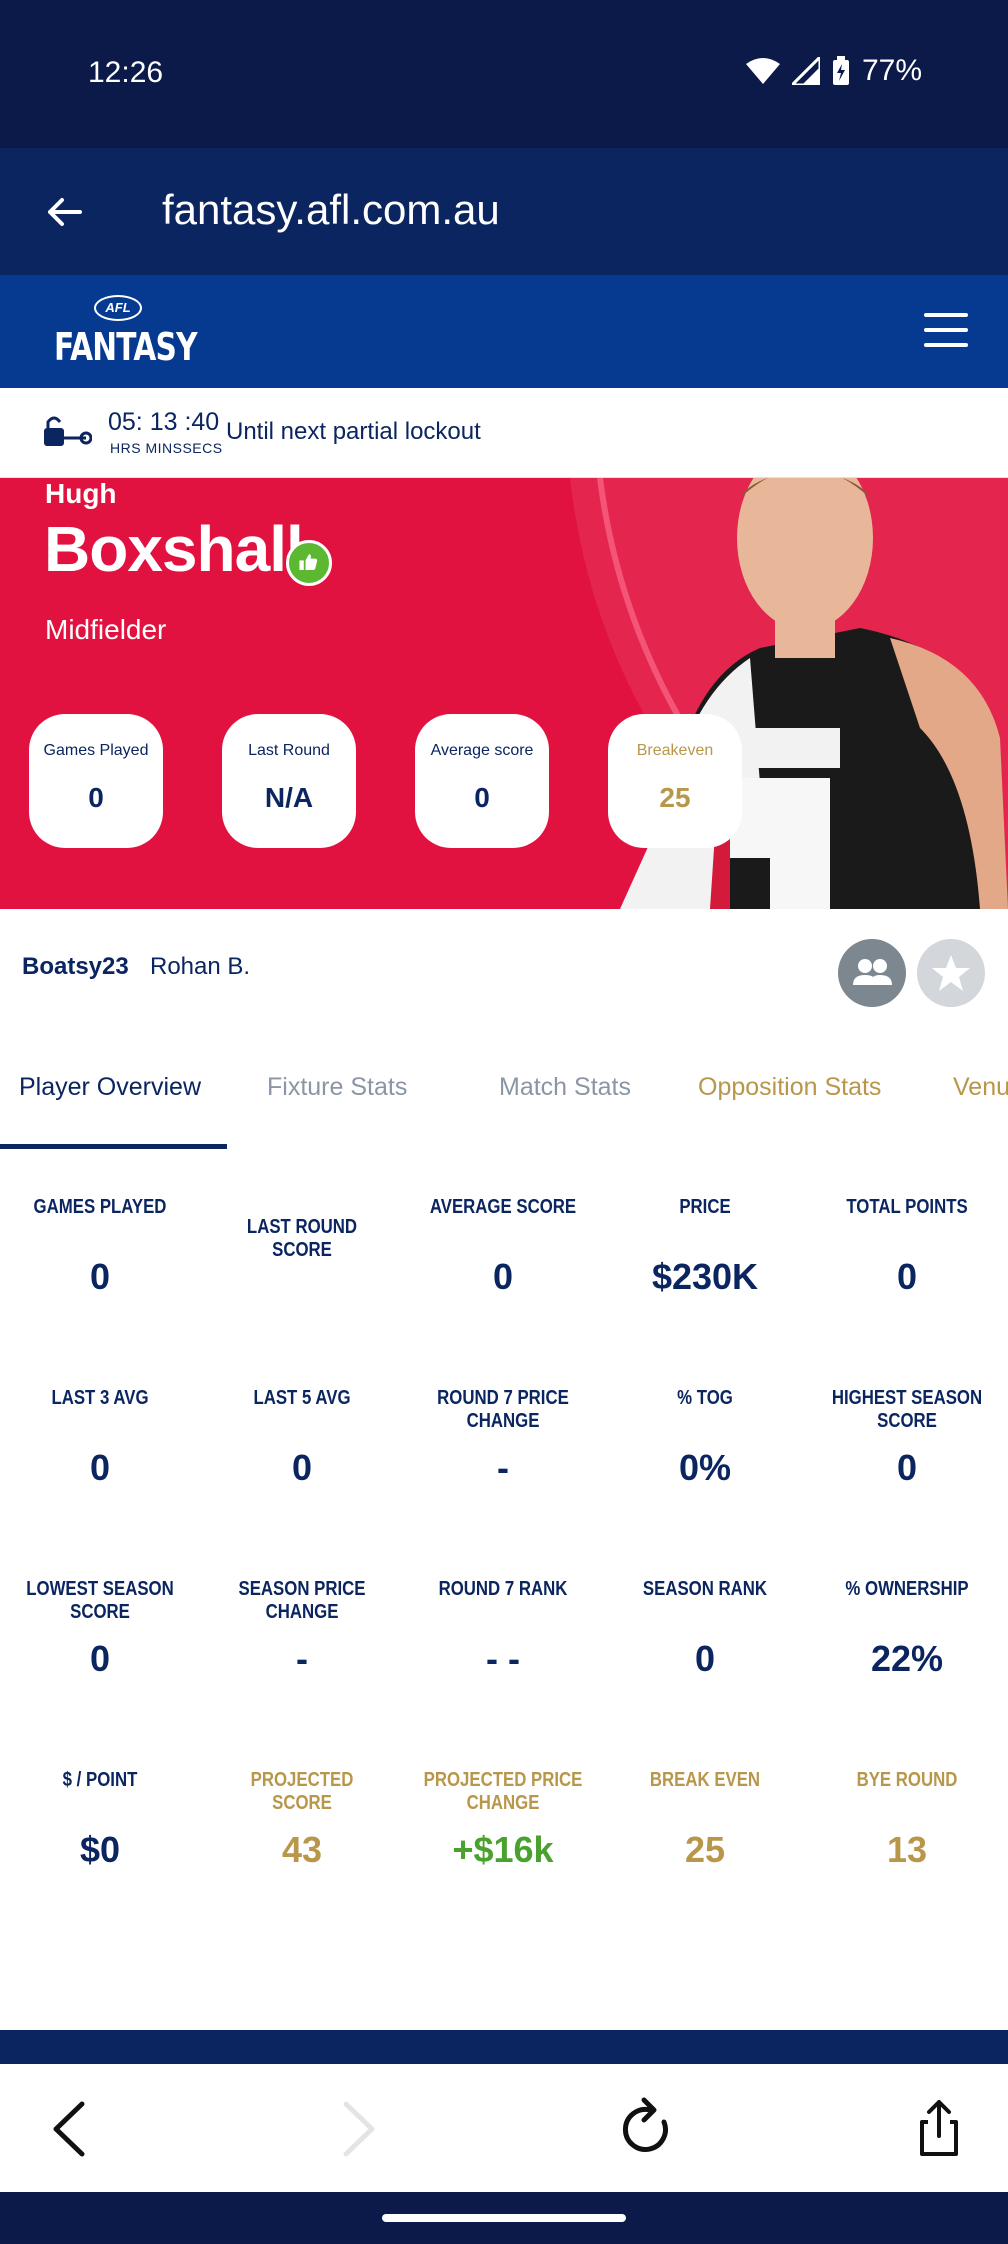 This screenshot has height=2244, width=1008. Describe the element at coordinates (705, 1276) in the screenshot. I see `stat-value: $230K` at that location.